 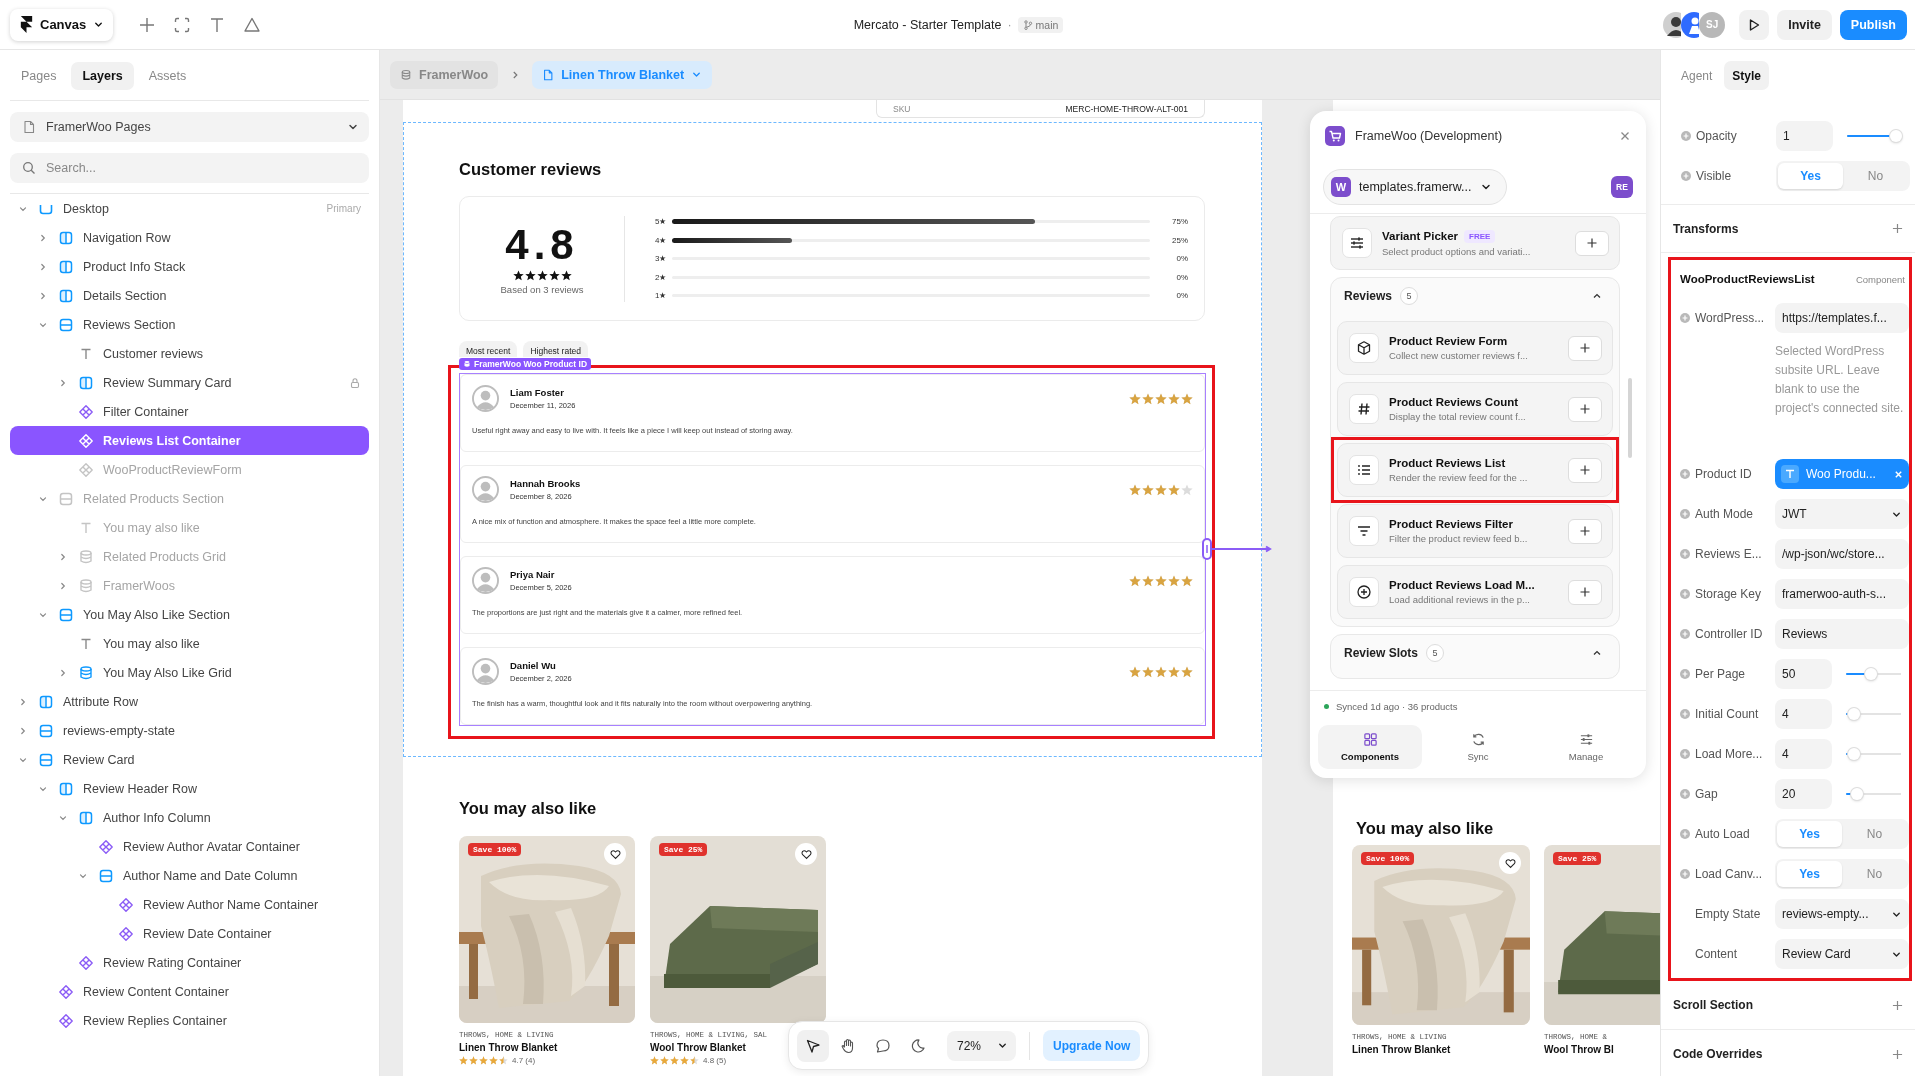 What do you see at coordinates (167, 76) in the screenshot?
I see `panel-tab: Assets` at bounding box center [167, 76].